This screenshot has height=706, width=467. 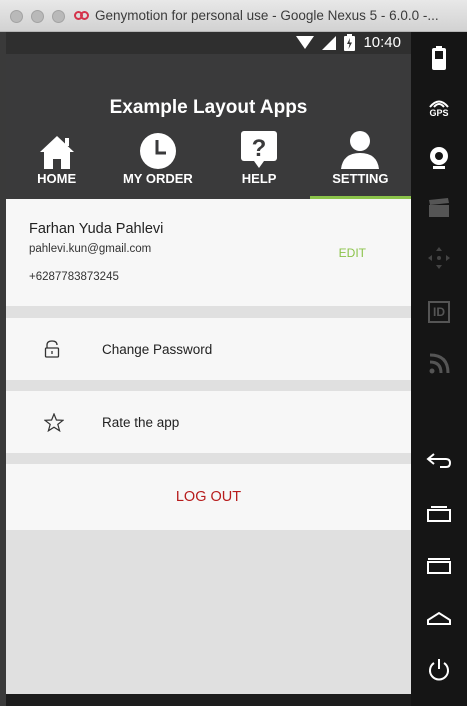 I want to click on genymotion-logo-icon, so click(x=82, y=15).